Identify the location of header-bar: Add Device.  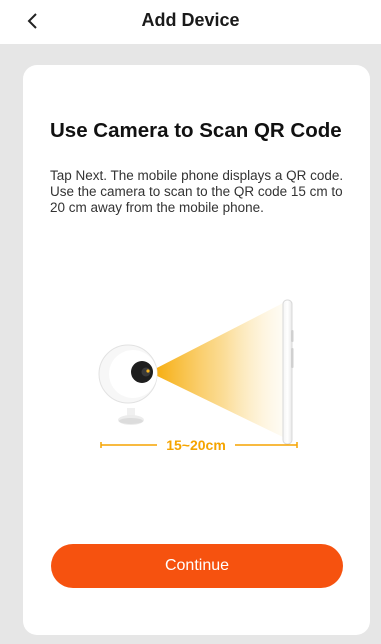
(190, 22).